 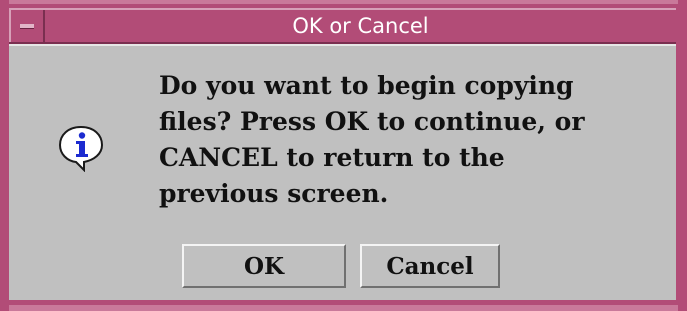 What do you see at coordinates (274, 193) in the screenshot?
I see `message-line: previous screen.` at bounding box center [274, 193].